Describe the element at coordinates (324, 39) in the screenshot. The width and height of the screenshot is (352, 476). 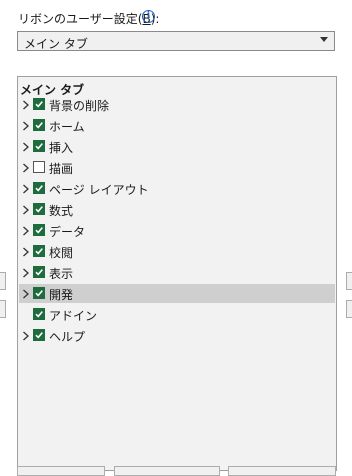
I see `dropdown-arrow-icon` at that location.